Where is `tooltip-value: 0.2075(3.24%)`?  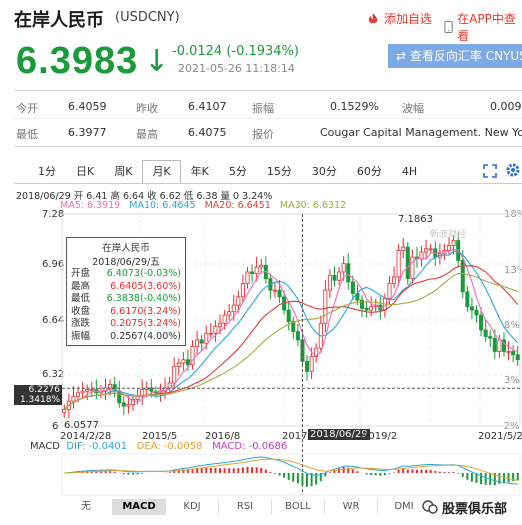
tooltip-value: 0.2075(3.24%) is located at coordinates (145, 323).